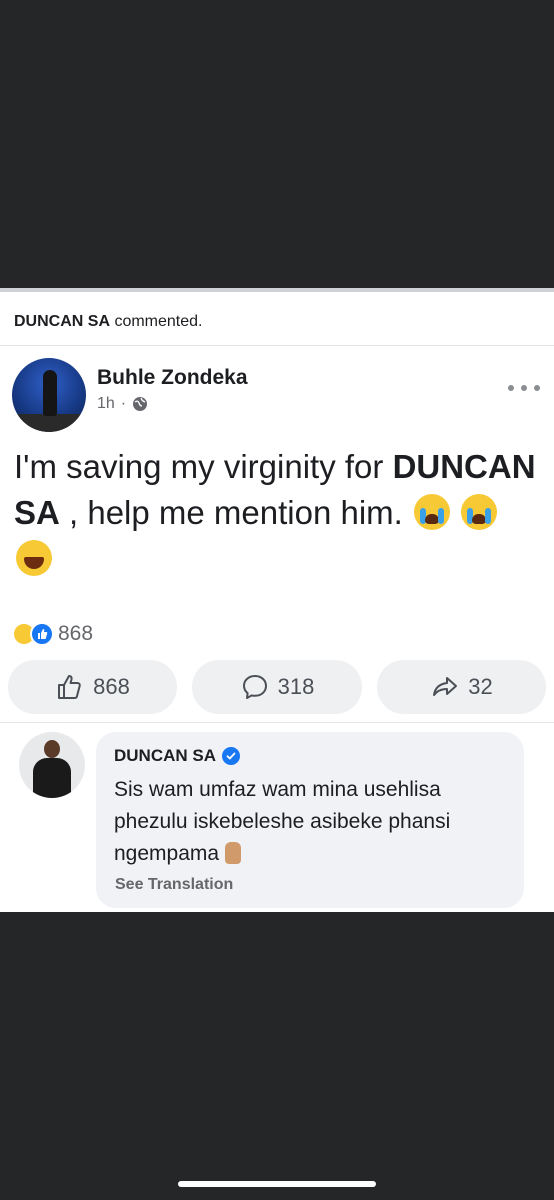 The height and width of the screenshot is (1200, 554). I want to click on face-with-tears-of-joy-icon, so click(34, 558).